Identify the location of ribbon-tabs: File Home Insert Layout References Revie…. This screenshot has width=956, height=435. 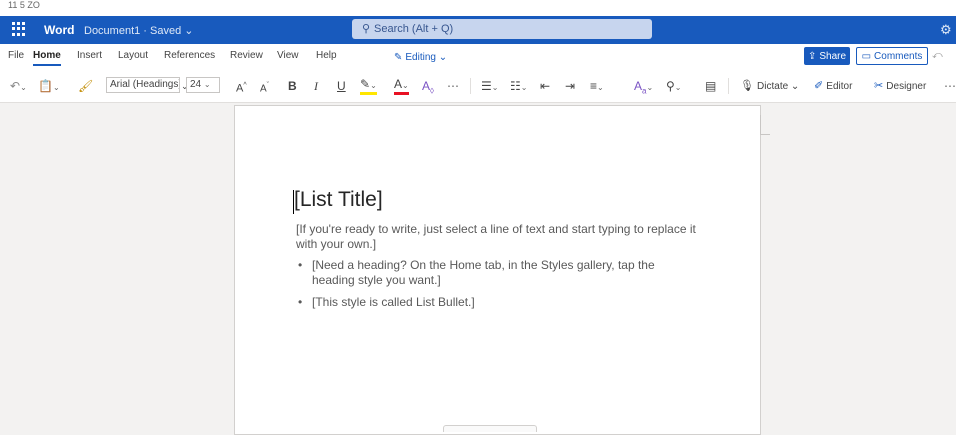
(478, 57).